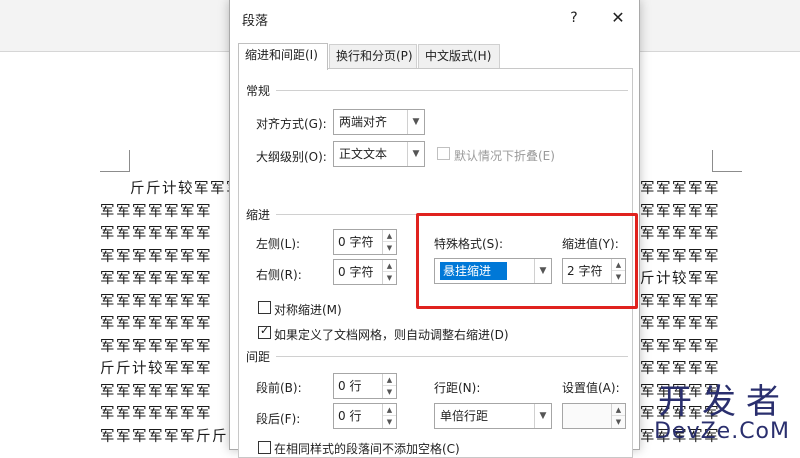  What do you see at coordinates (459, 56) in the screenshot?
I see `tab-asian-typography: 中文版式(H)` at bounding box center [459, 56].